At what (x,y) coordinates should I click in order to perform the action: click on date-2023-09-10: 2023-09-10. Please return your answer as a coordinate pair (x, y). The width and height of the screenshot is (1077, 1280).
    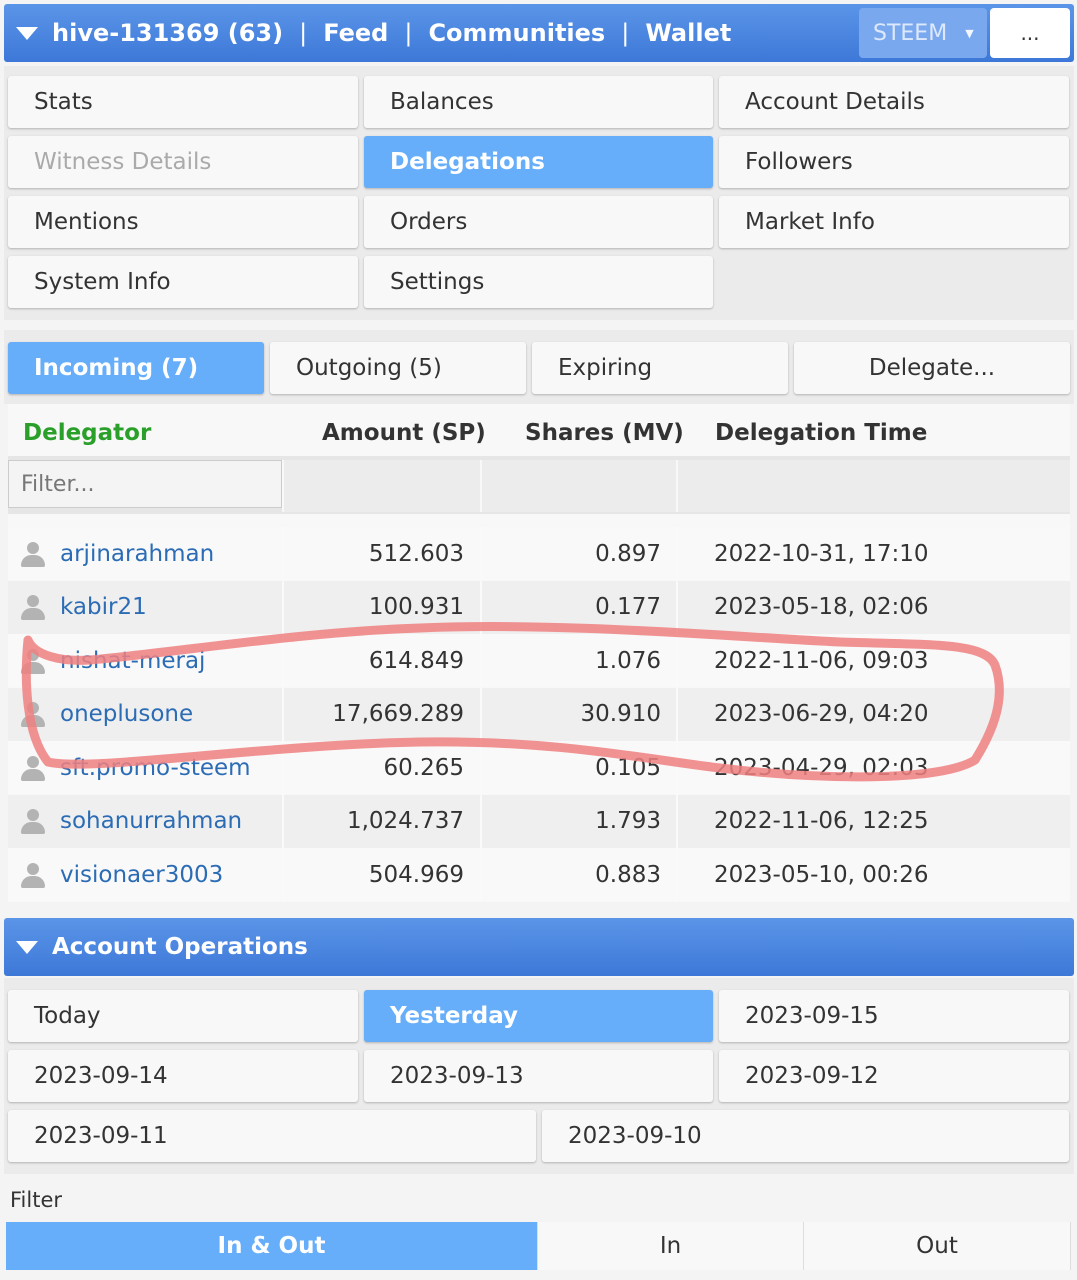
    Looking at the image, I should click on (805, 1136).